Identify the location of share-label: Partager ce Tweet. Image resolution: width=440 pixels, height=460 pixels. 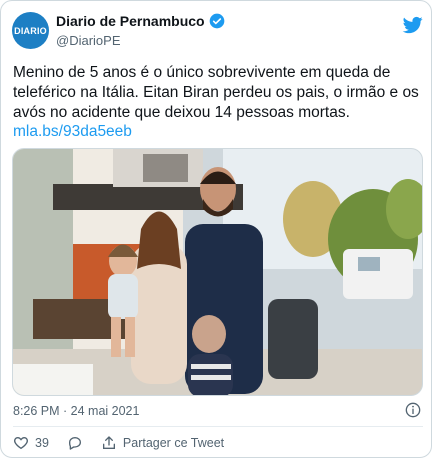
(173, 443).